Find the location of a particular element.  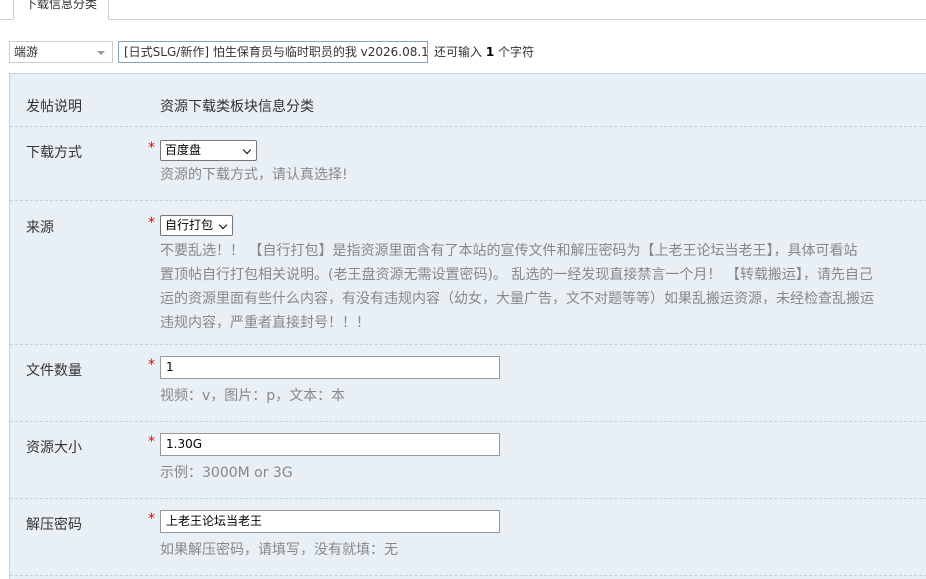

file-count-hint: 视频：v，图片：p，文本：本 is located at coordinates (253, 396).